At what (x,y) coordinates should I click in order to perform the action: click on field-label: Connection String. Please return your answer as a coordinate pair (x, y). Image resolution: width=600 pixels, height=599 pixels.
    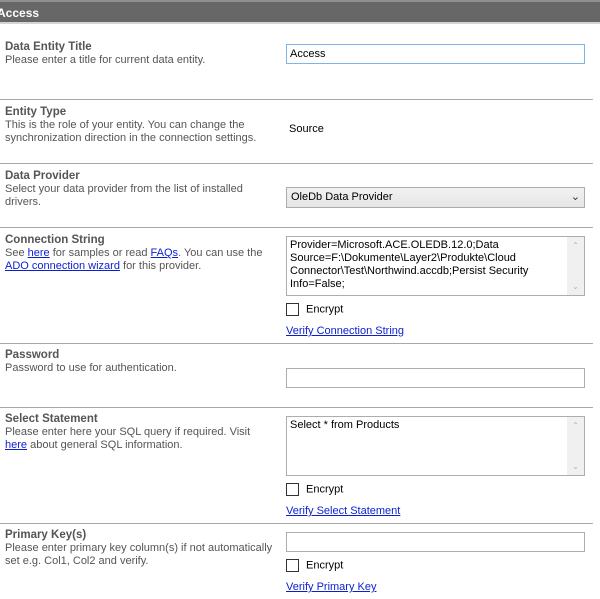
    Looking at the image, I should click on (55, 240).